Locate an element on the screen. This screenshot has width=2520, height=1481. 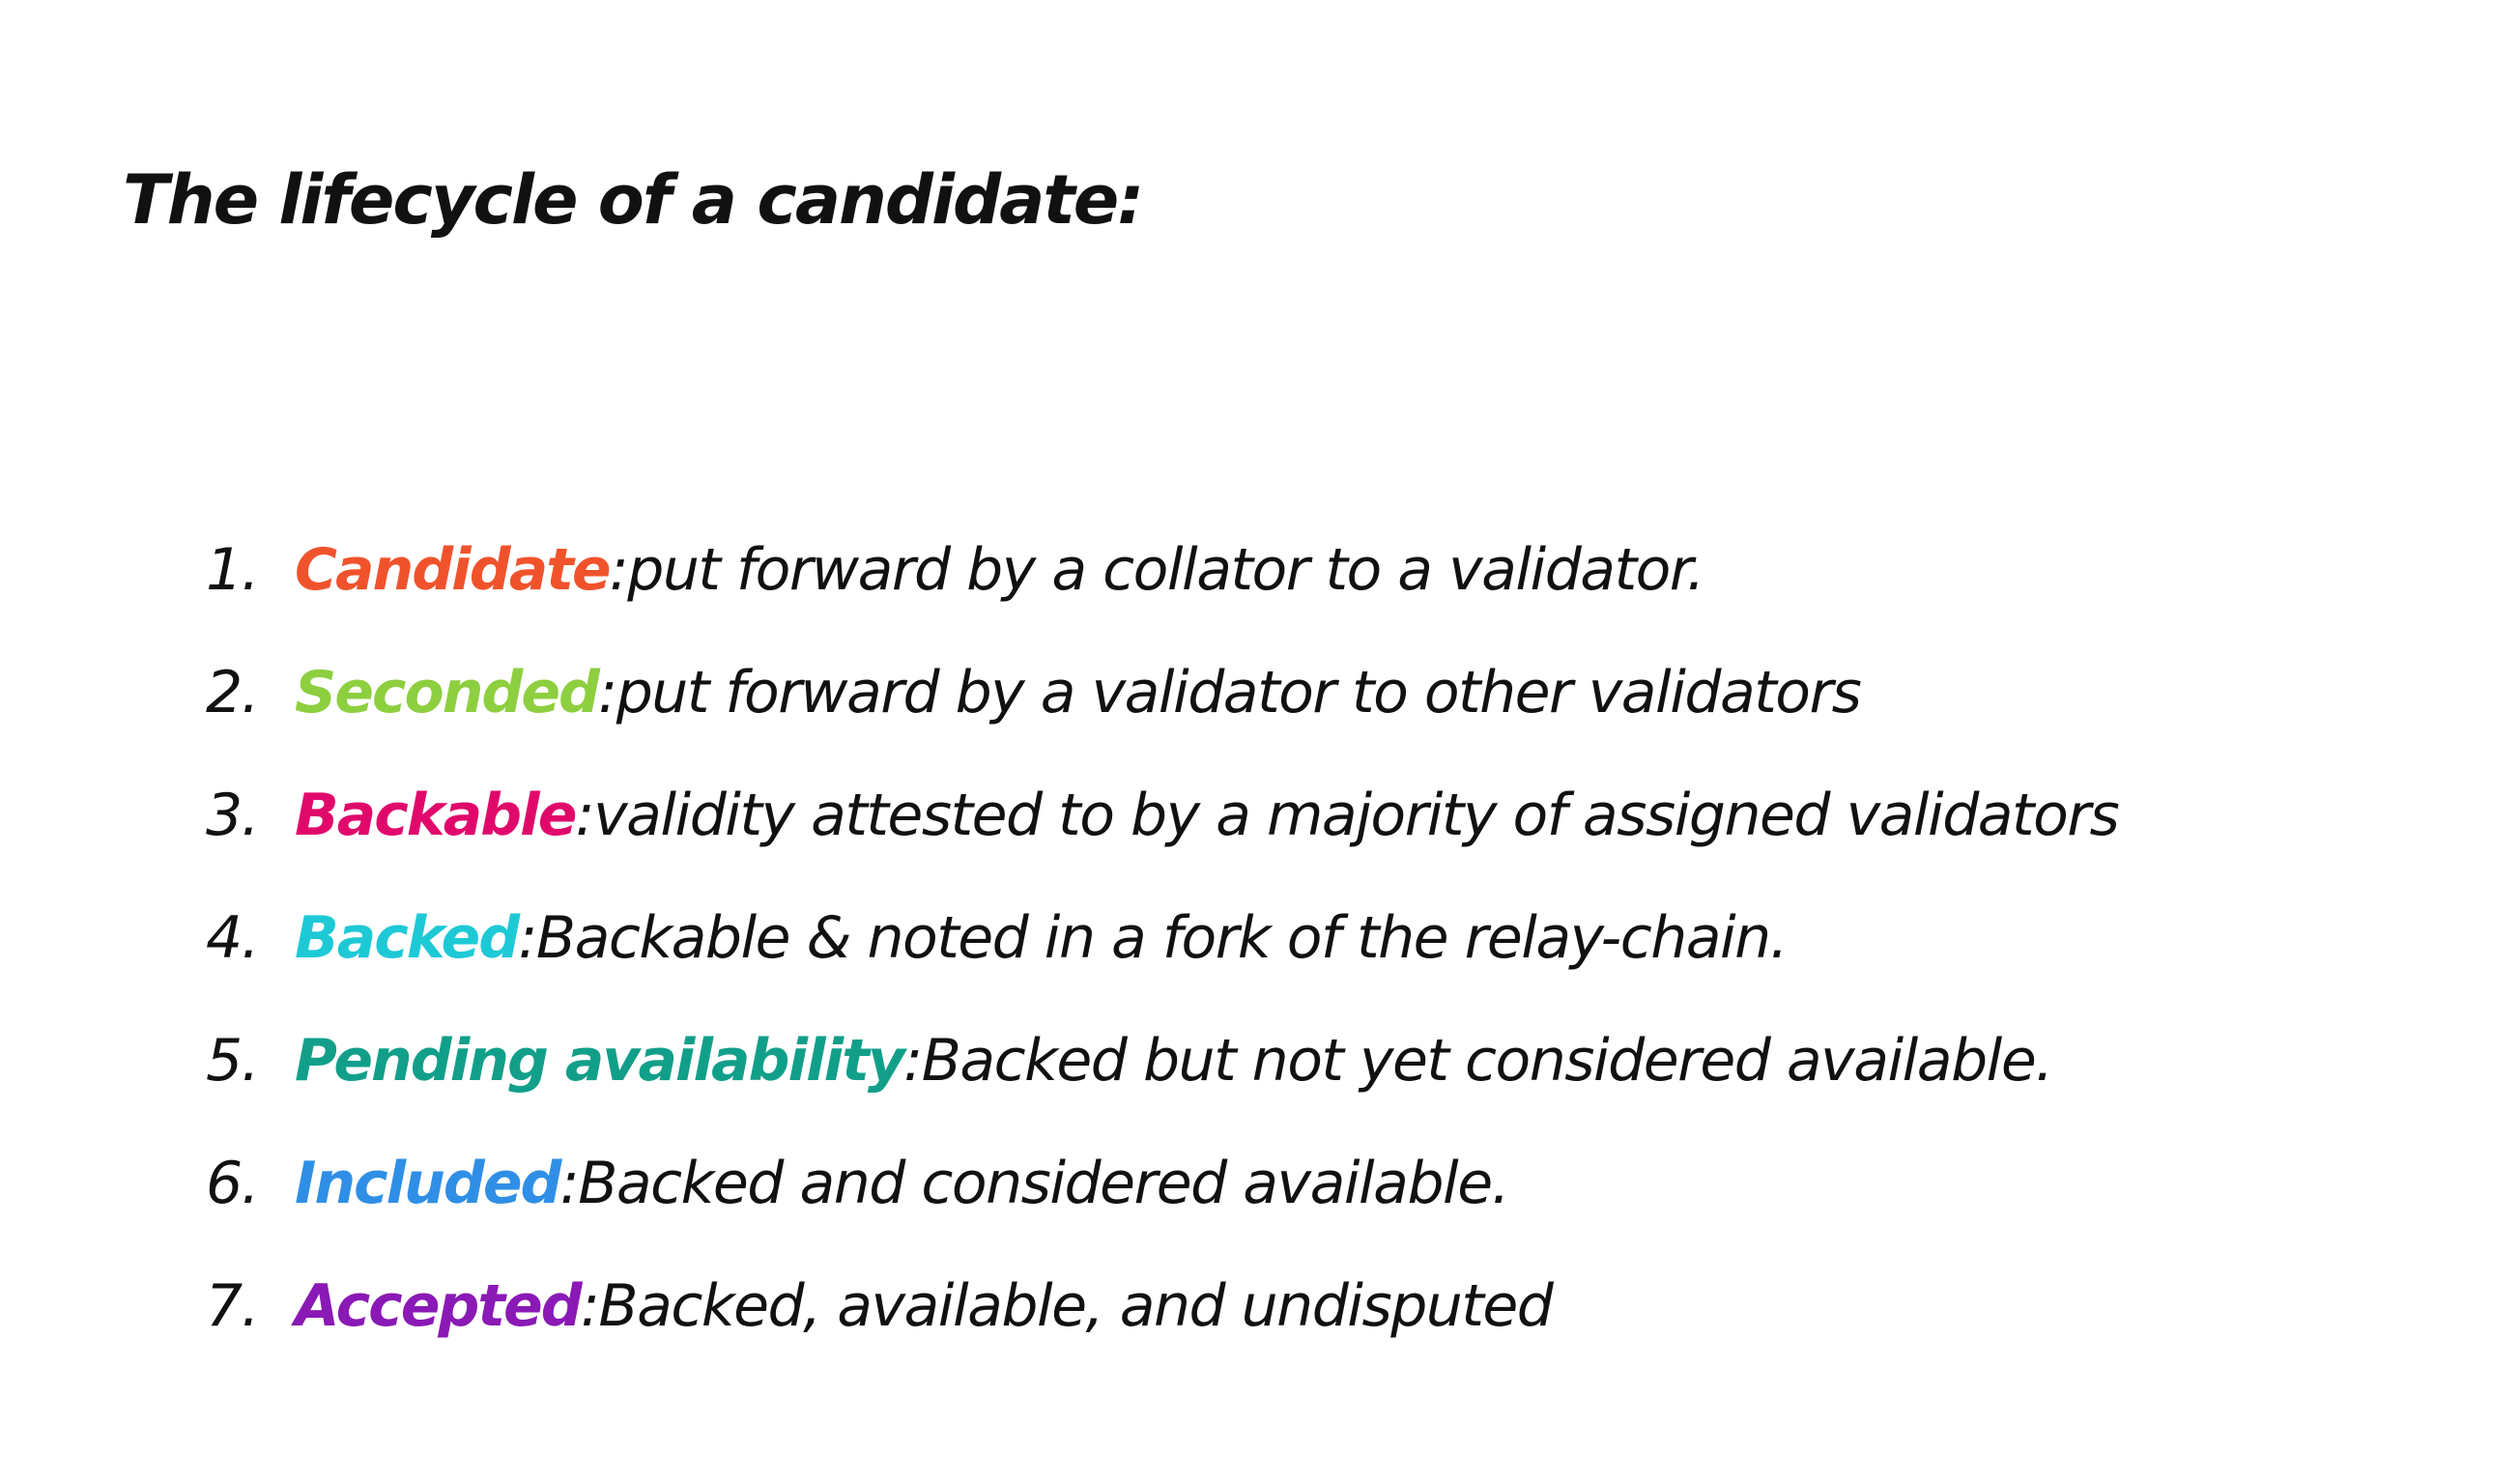
slide-heading: The lifecycle of a candidate: is located at coordinates (633, 200).